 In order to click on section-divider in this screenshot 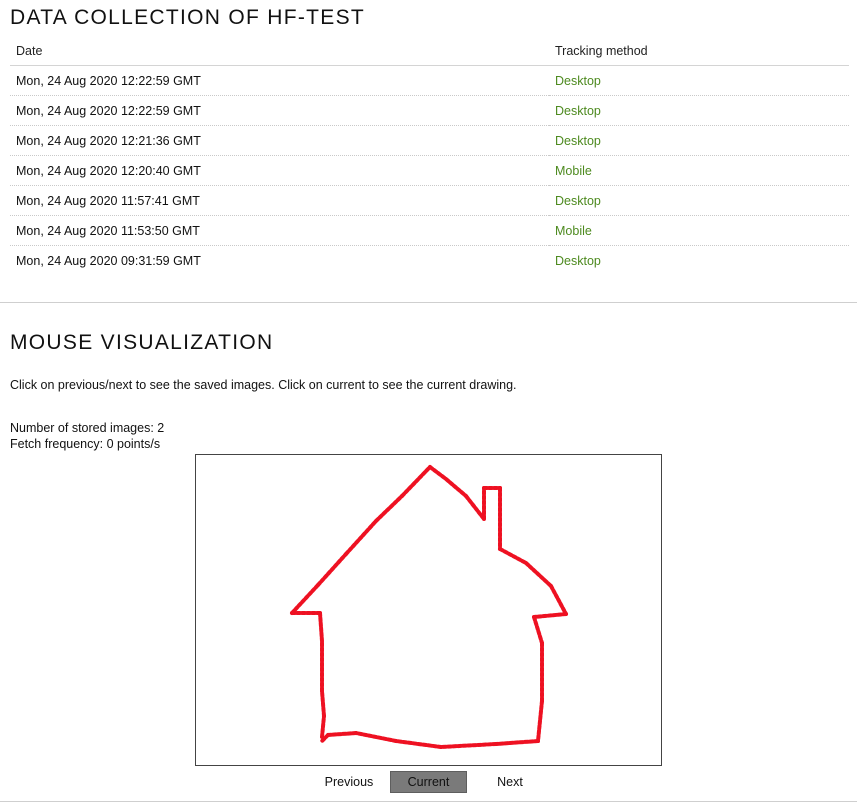, I will do `click(428, 302)`.